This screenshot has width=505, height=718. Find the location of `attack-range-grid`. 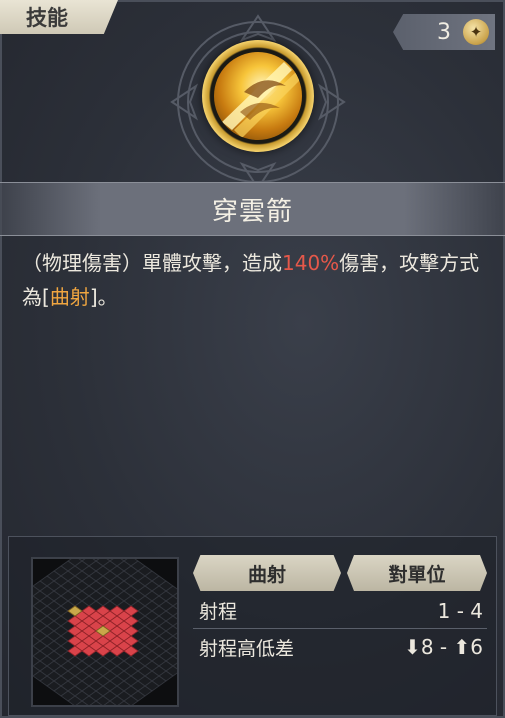

attack-range-grid is located at coordinates (105, 632).